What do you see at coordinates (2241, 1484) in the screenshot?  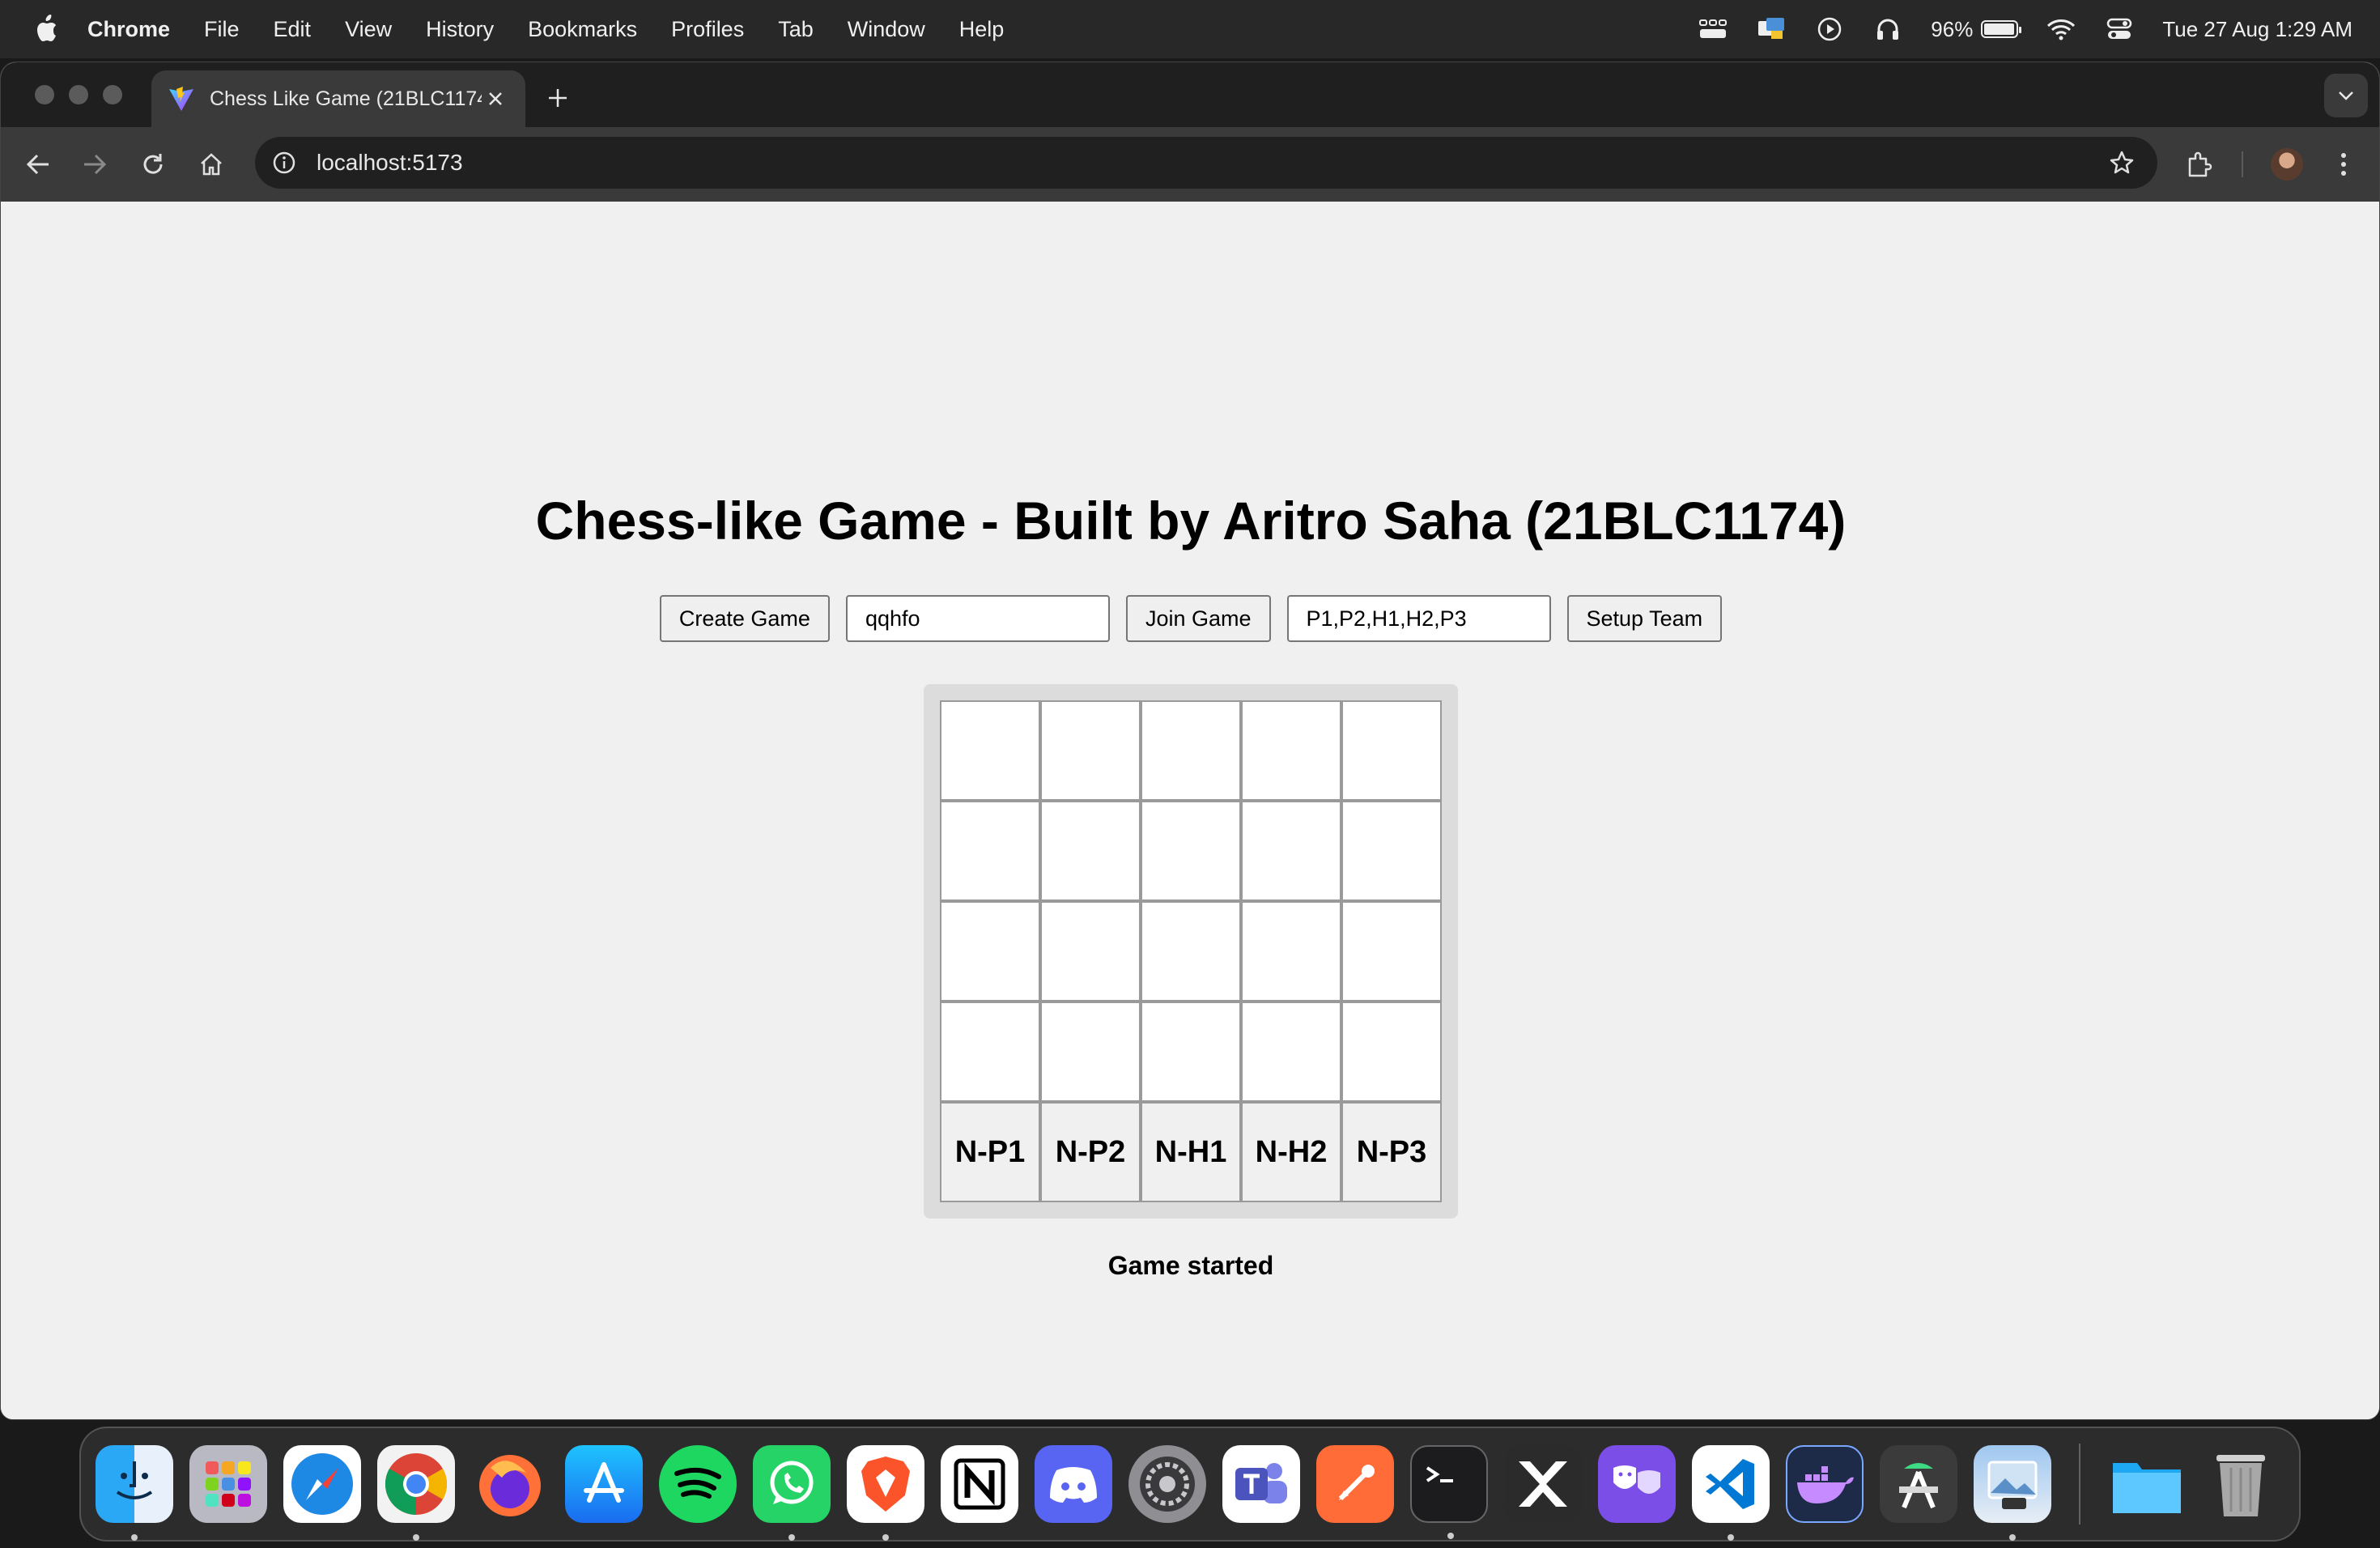 I see `trash-icon` at bounding box center [2241, 1484].